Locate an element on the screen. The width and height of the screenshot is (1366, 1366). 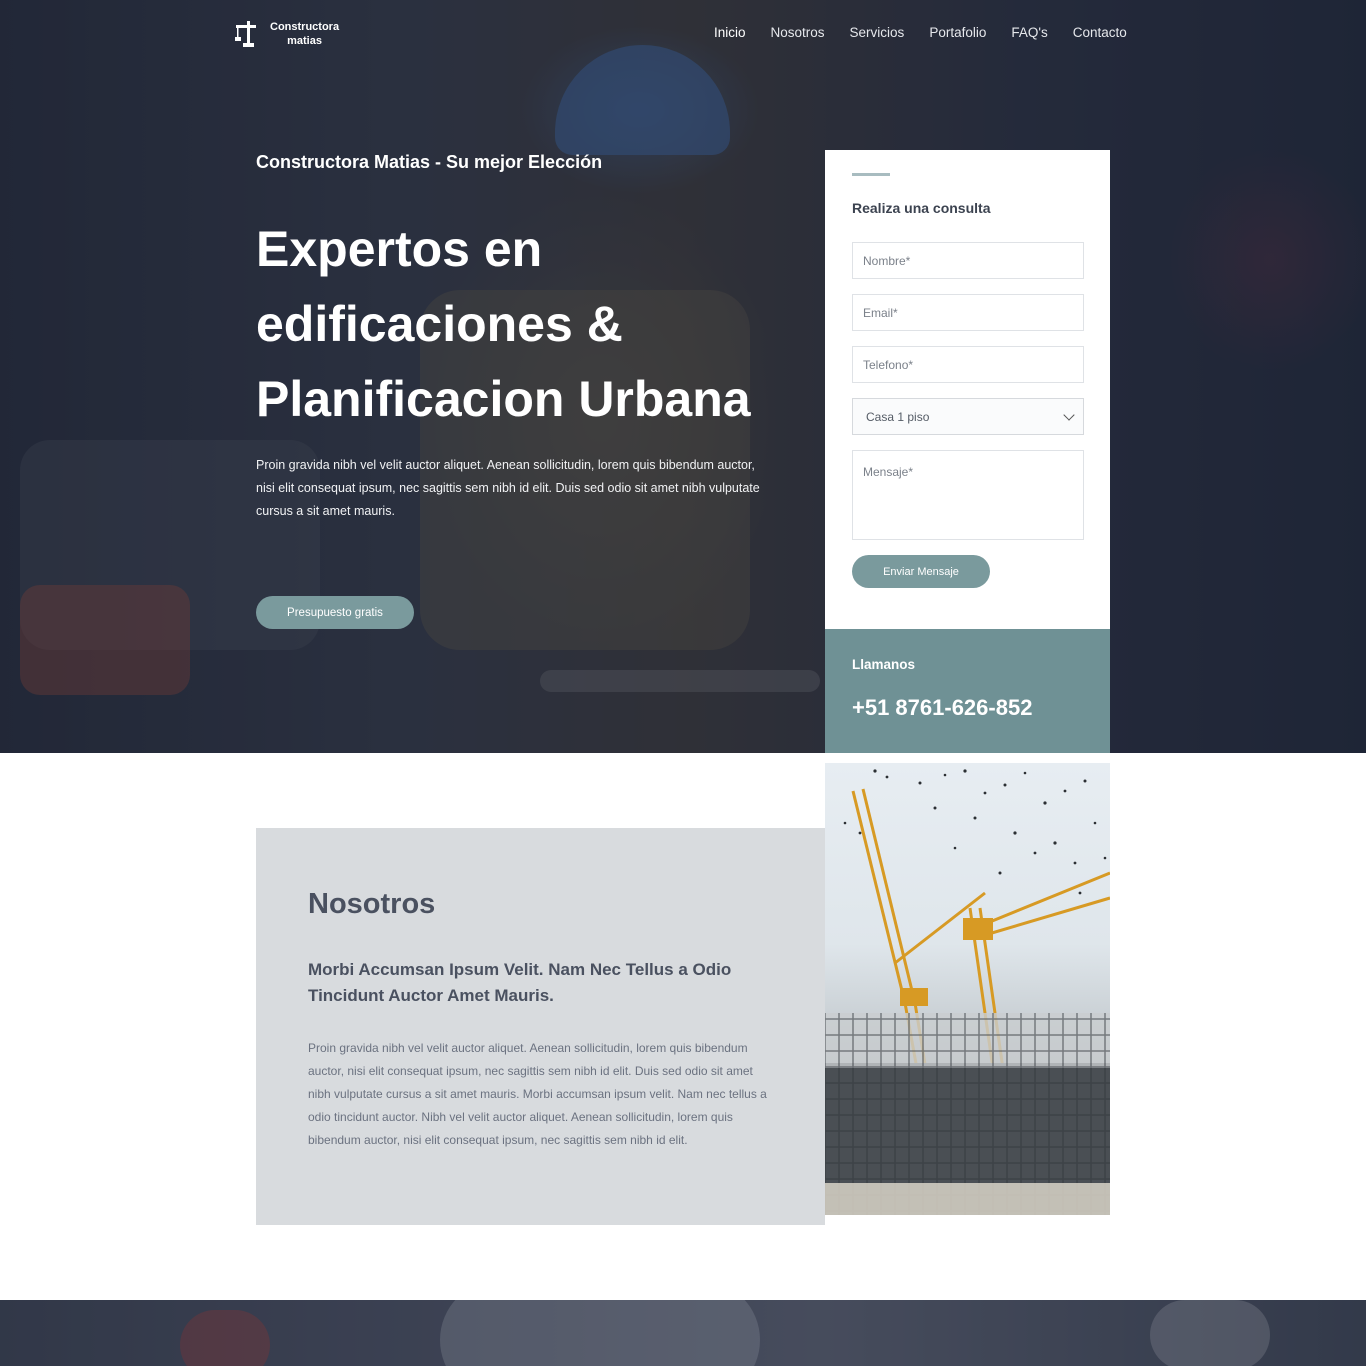
phone-number: +51 8761-626-852 is located at coordinates (942, 708).